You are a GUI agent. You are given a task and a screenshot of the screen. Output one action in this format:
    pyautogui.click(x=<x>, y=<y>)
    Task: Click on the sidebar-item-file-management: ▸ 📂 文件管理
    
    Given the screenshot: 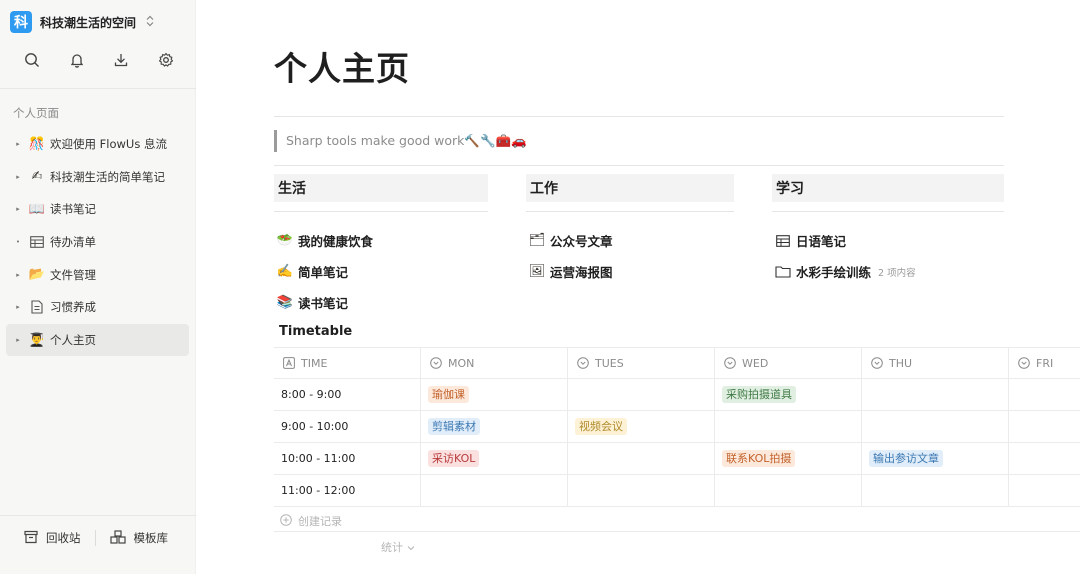 What is the action you would take?
    pyautogui.click(x=97, y=275)
    